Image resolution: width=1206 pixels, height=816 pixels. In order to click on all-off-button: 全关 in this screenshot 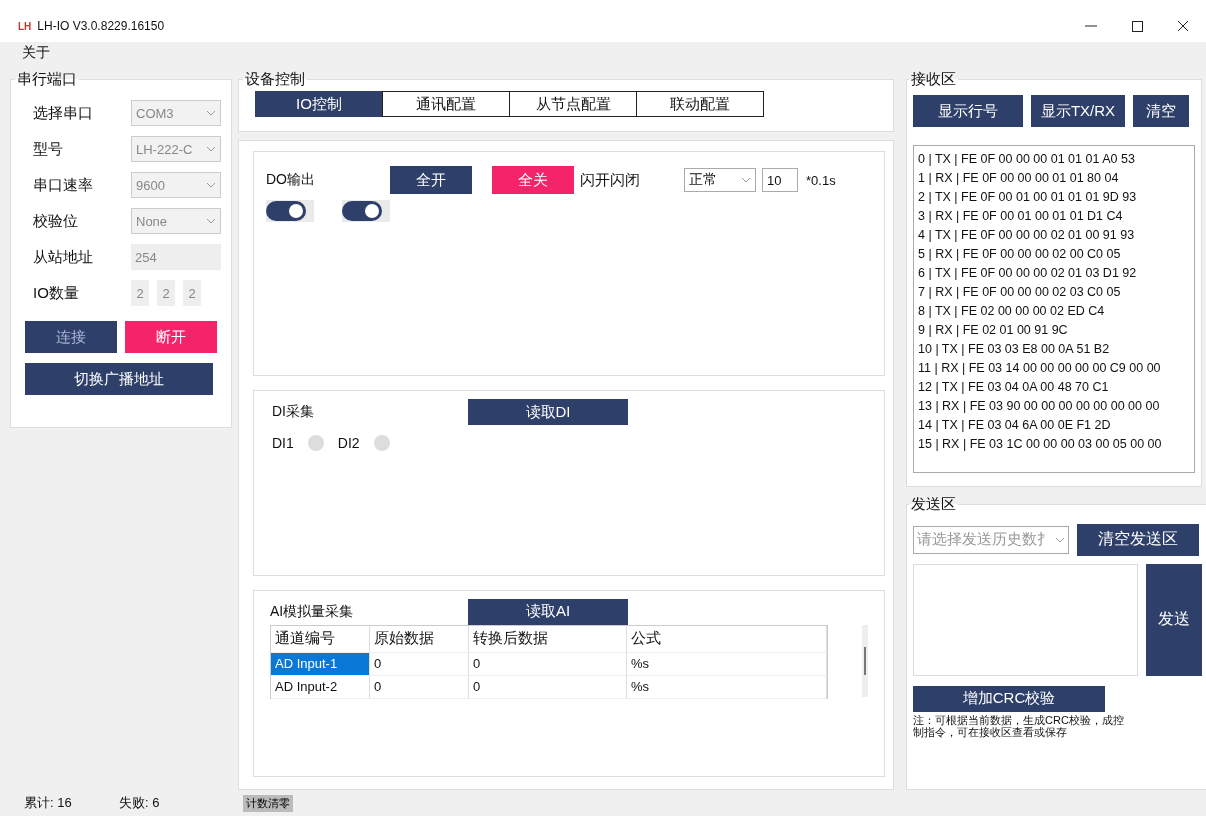, I will do `click(533, 180)`.